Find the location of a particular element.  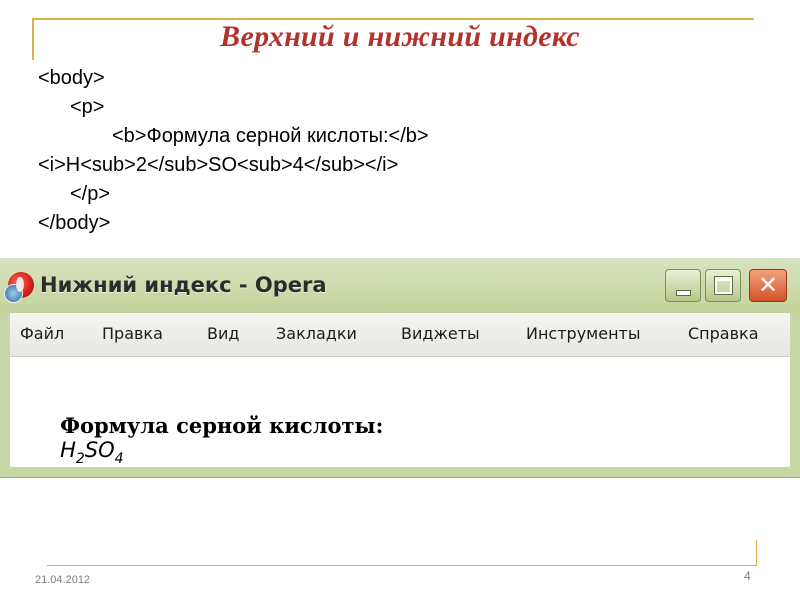

window-titlebar: Нижний индекс - Opera ✕ is located at coordinates (400, 285).